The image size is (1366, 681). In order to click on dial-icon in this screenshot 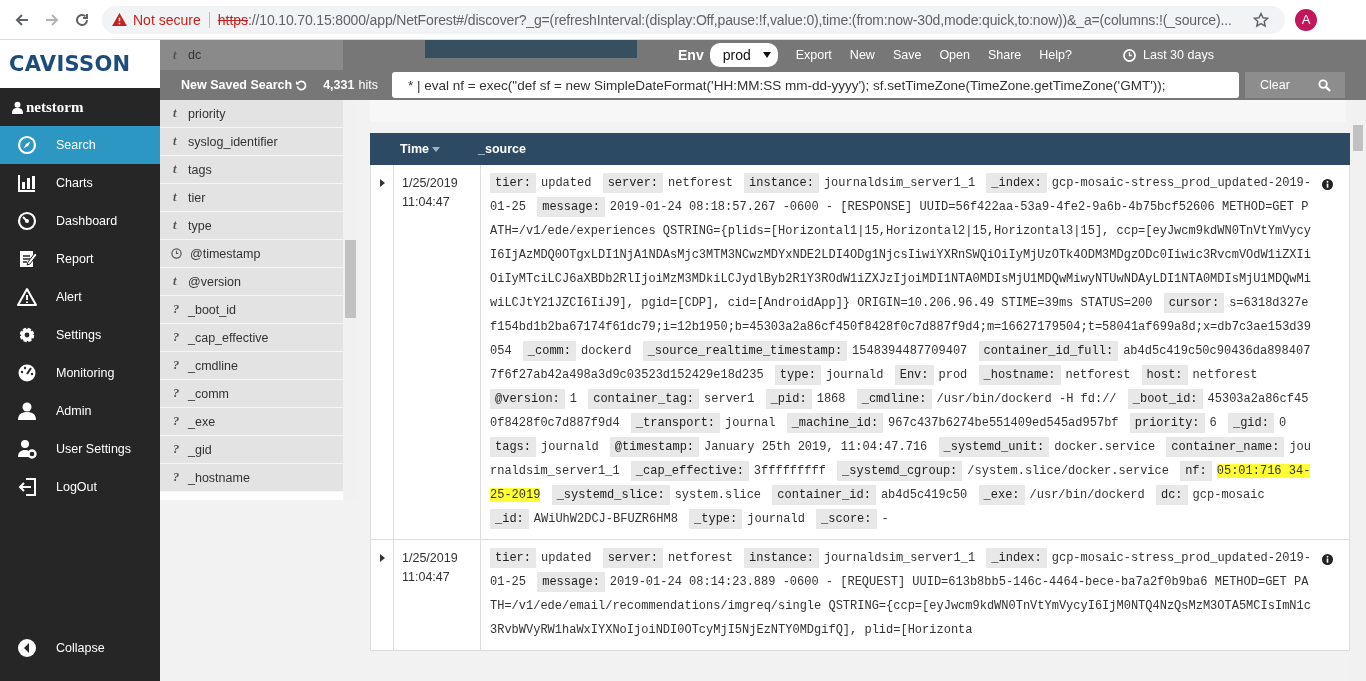, I will do `click(27, 221)`.